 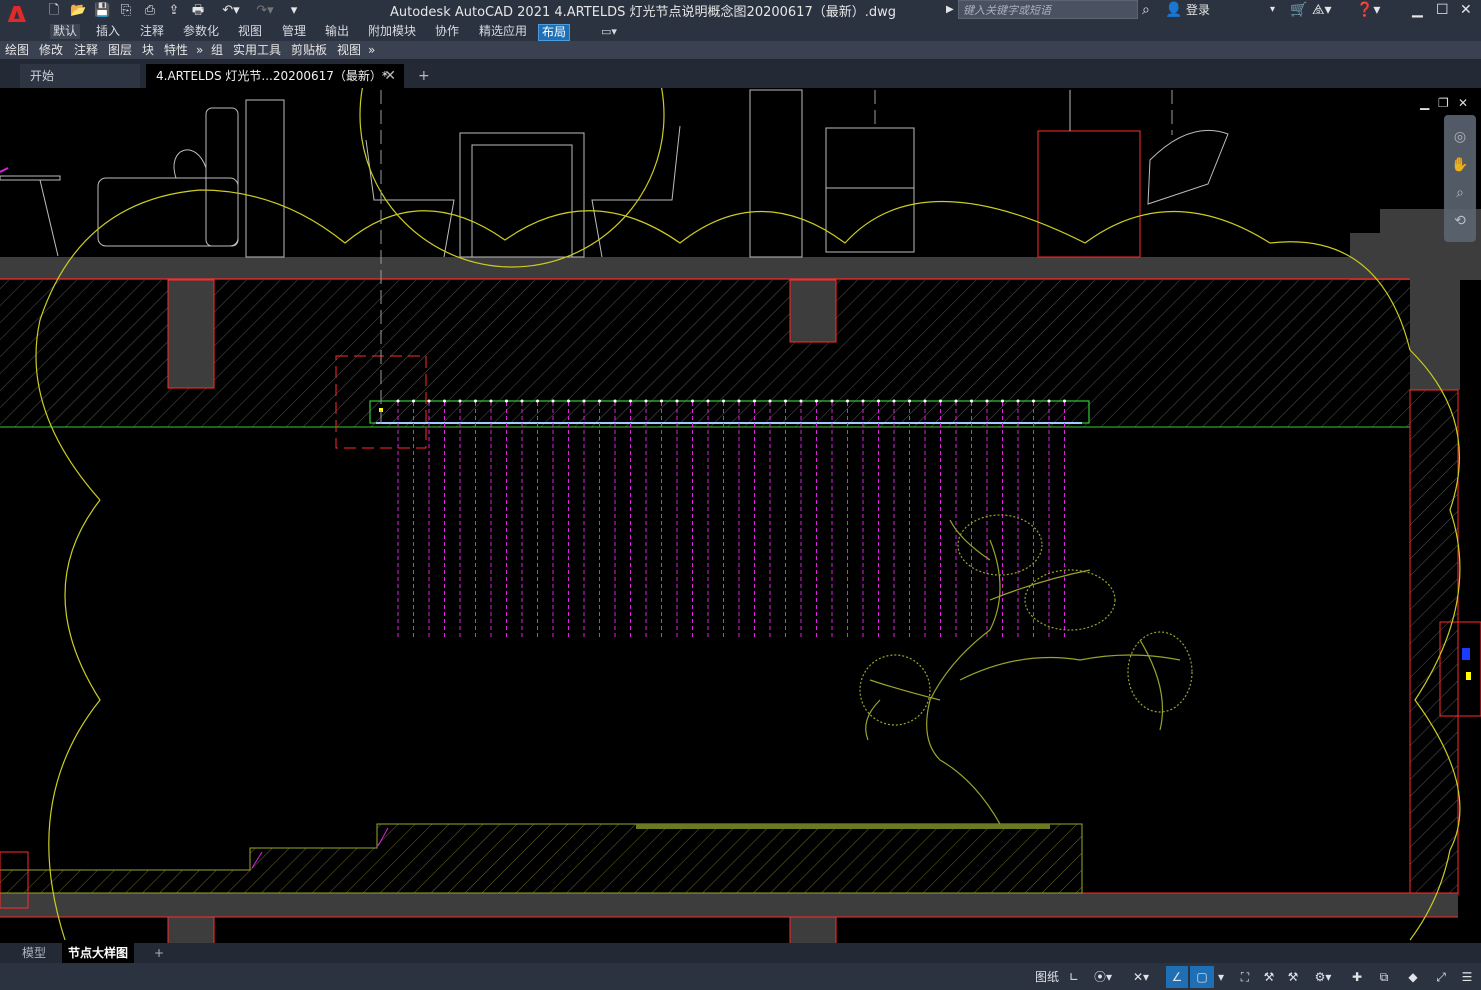 I want to click on zoom-icon: ⌕, so click(x=1460, y=193).